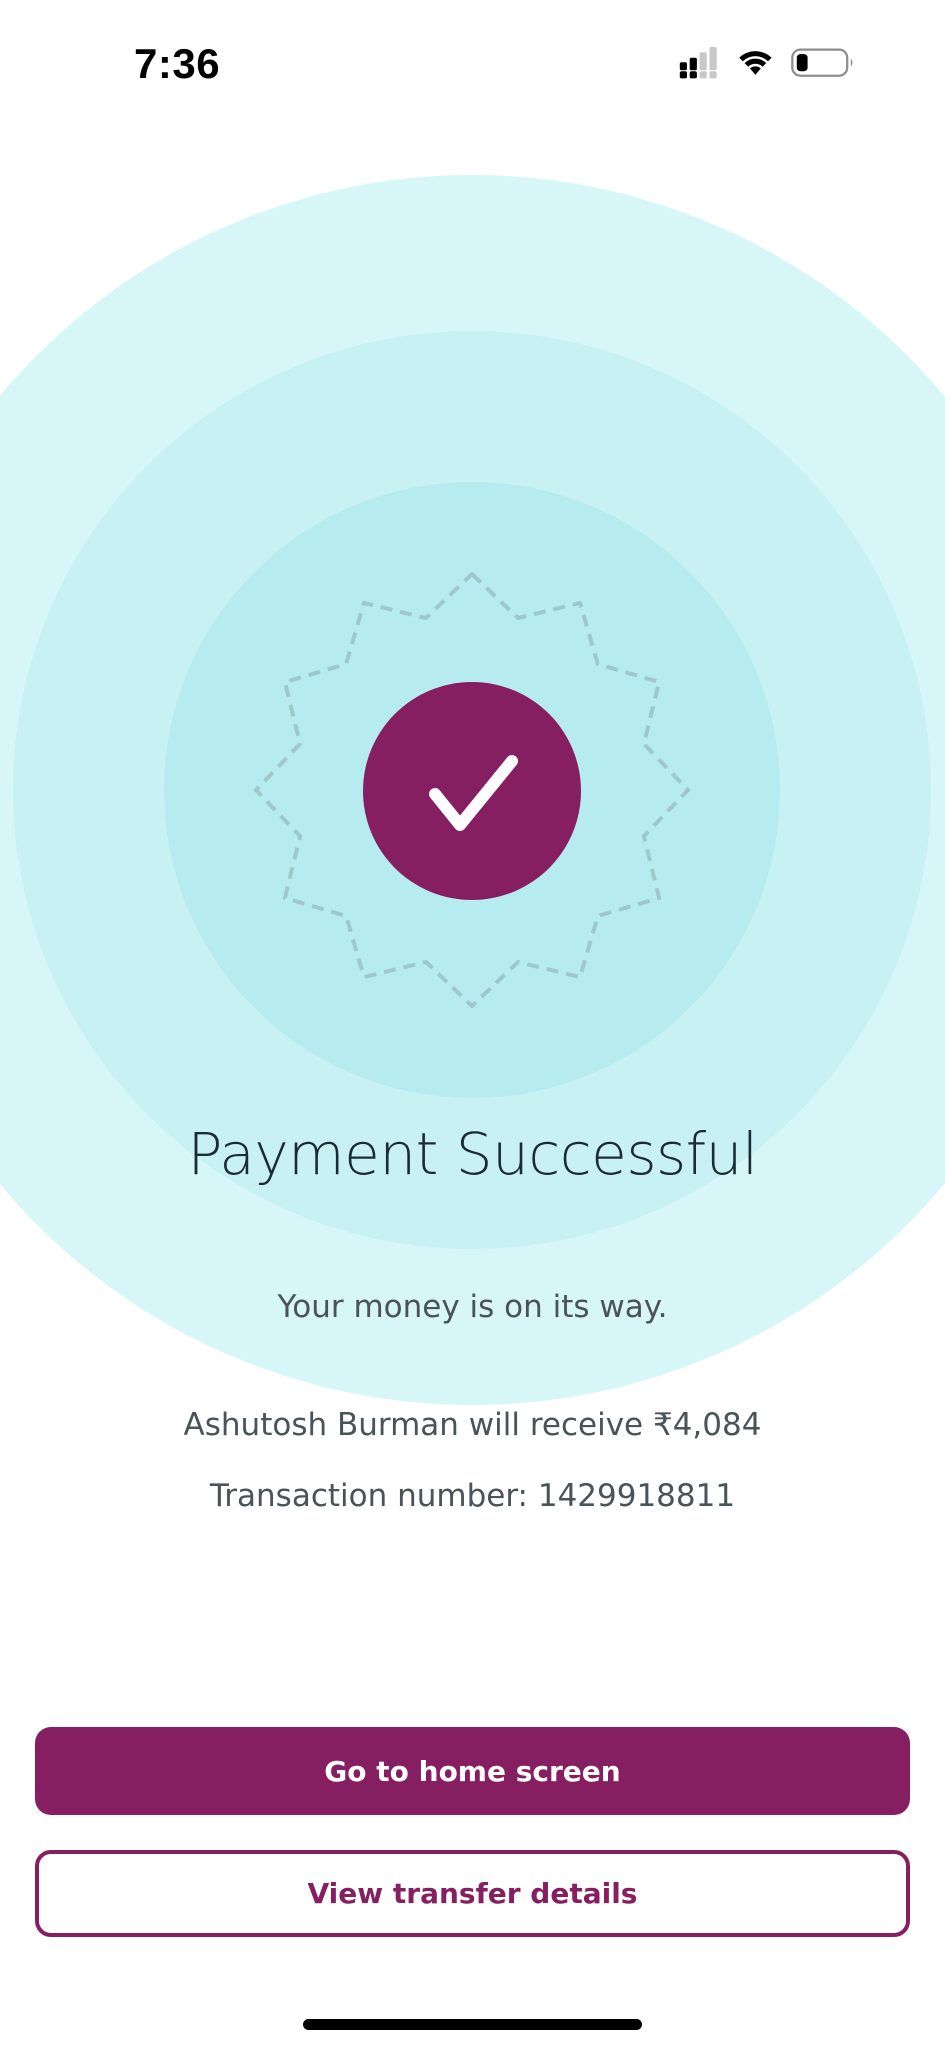  Describe the element at coordinates (698, 62) in the screenshot. I see `signal-icon` at that location.